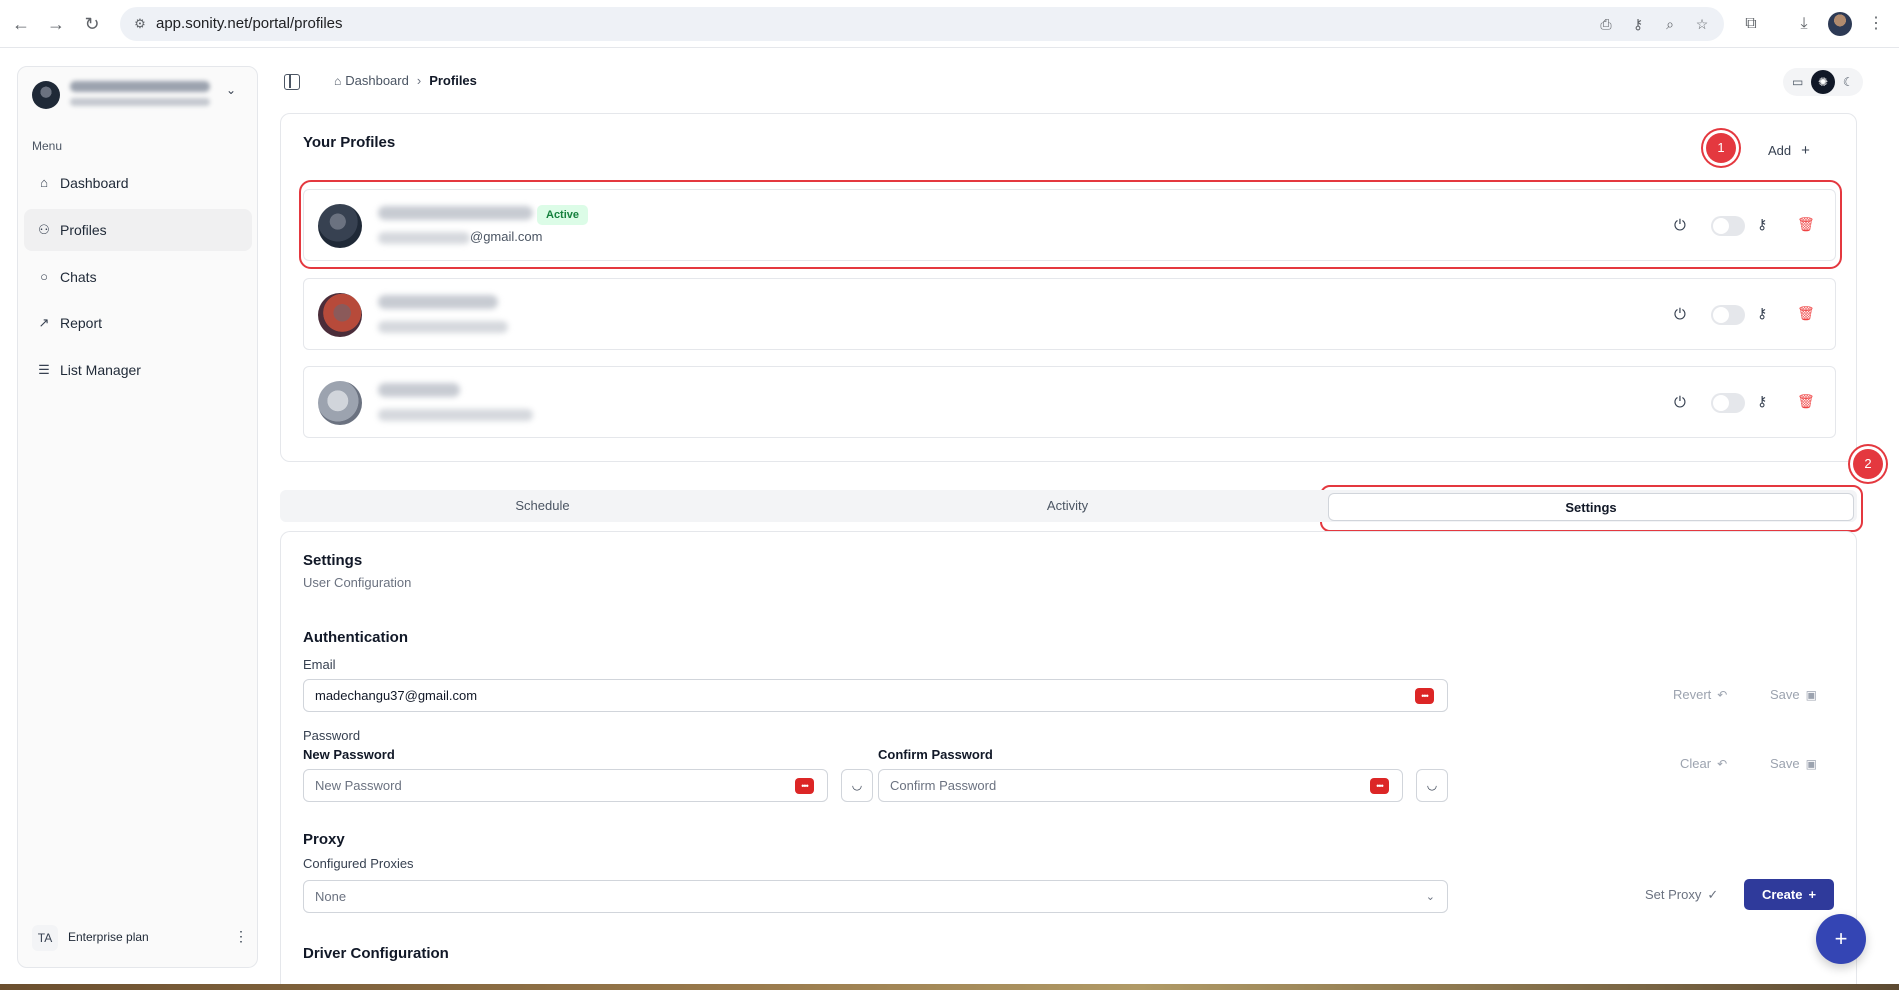 The width and height of the screenshot is (1899, 990). What do you see at coordinates (340, 403) in the screenshot?
I see `avatar` at bounding box center [340, 403].